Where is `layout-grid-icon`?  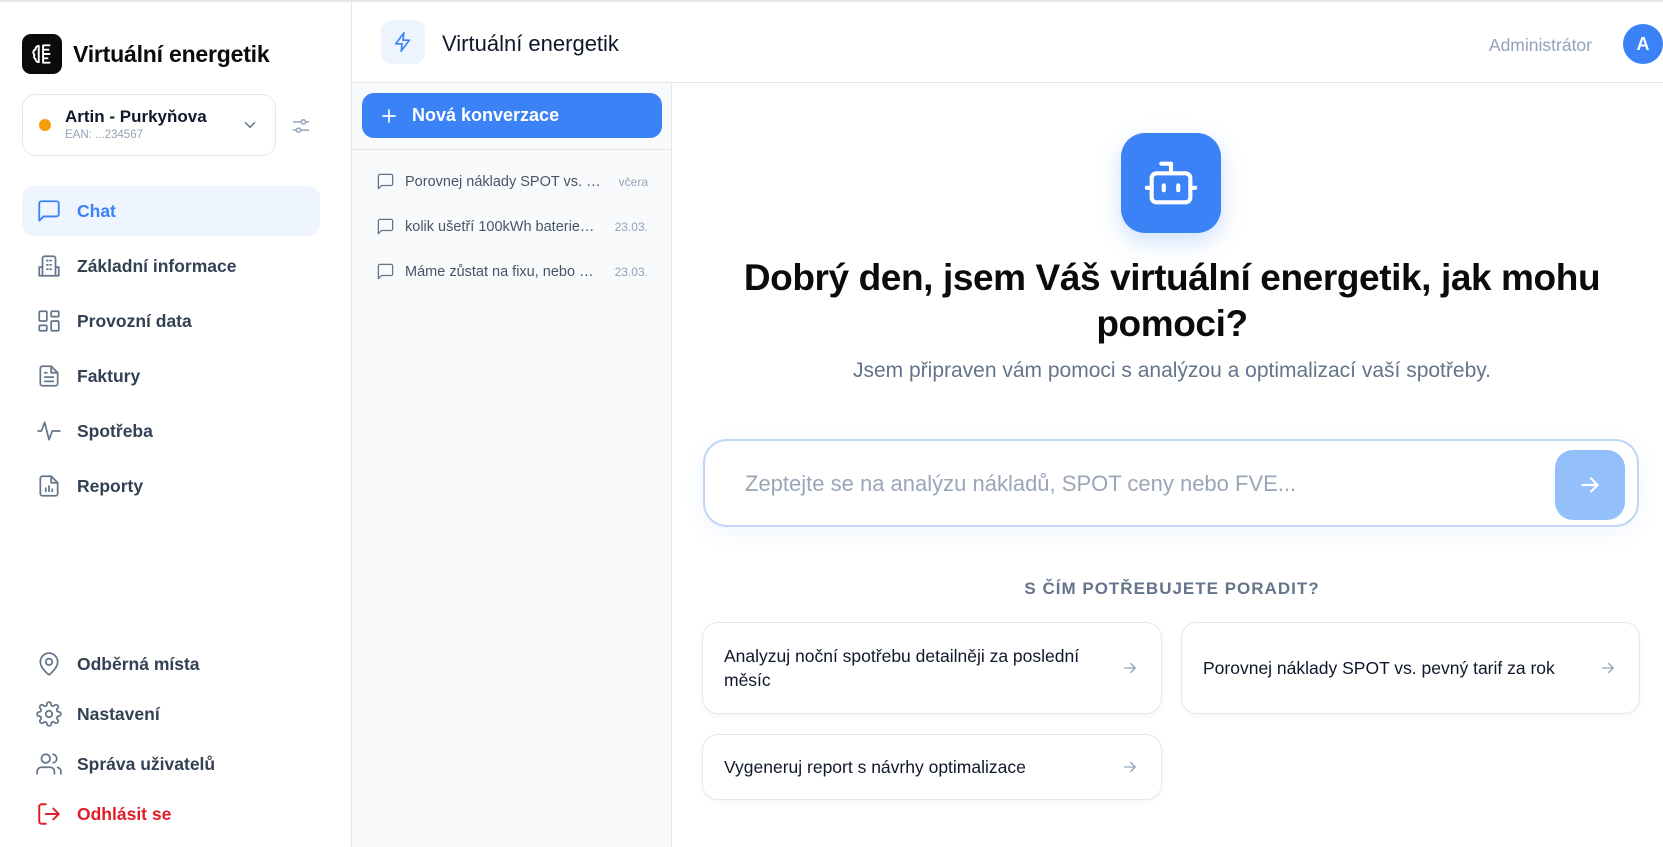 layout-grid-icon is located at coordinates (49, 321).